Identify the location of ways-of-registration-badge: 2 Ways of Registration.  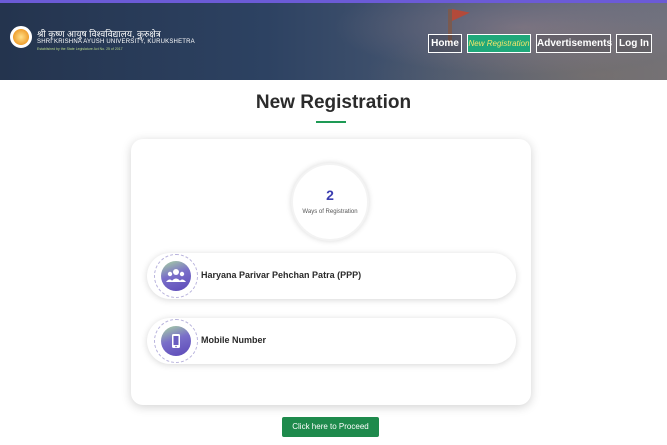
(330, 202).